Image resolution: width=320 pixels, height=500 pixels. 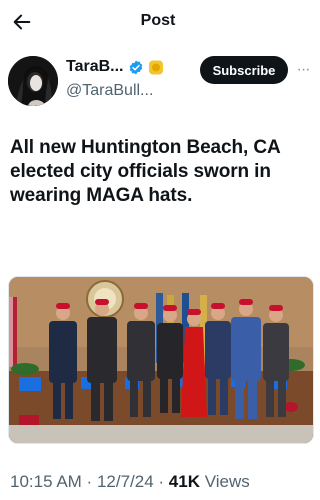 I want to click on post-time: 10:15 AM, so click(x=46, y=481).